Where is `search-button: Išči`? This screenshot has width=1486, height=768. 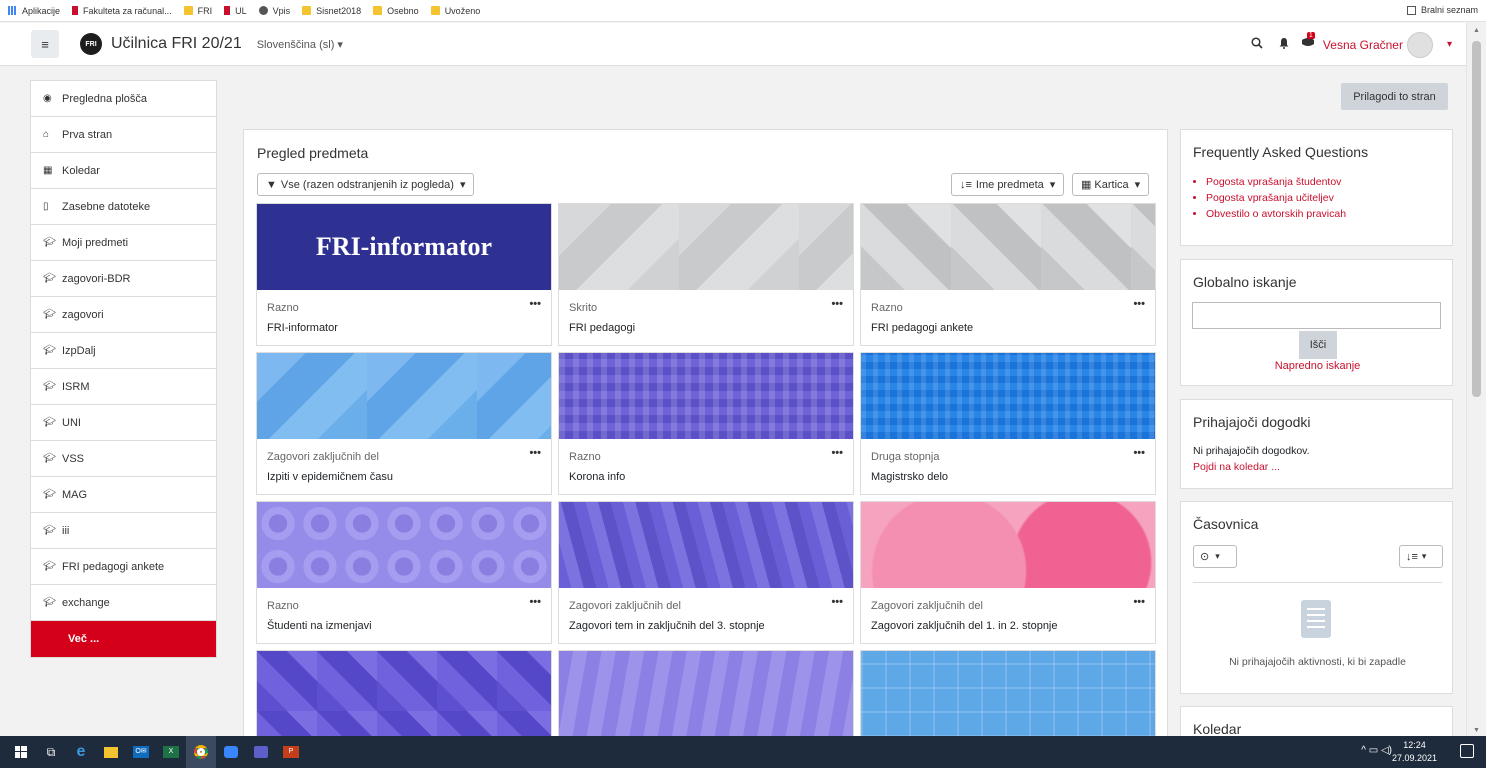 search-button: Išči is located at coordinates (1318, 345).